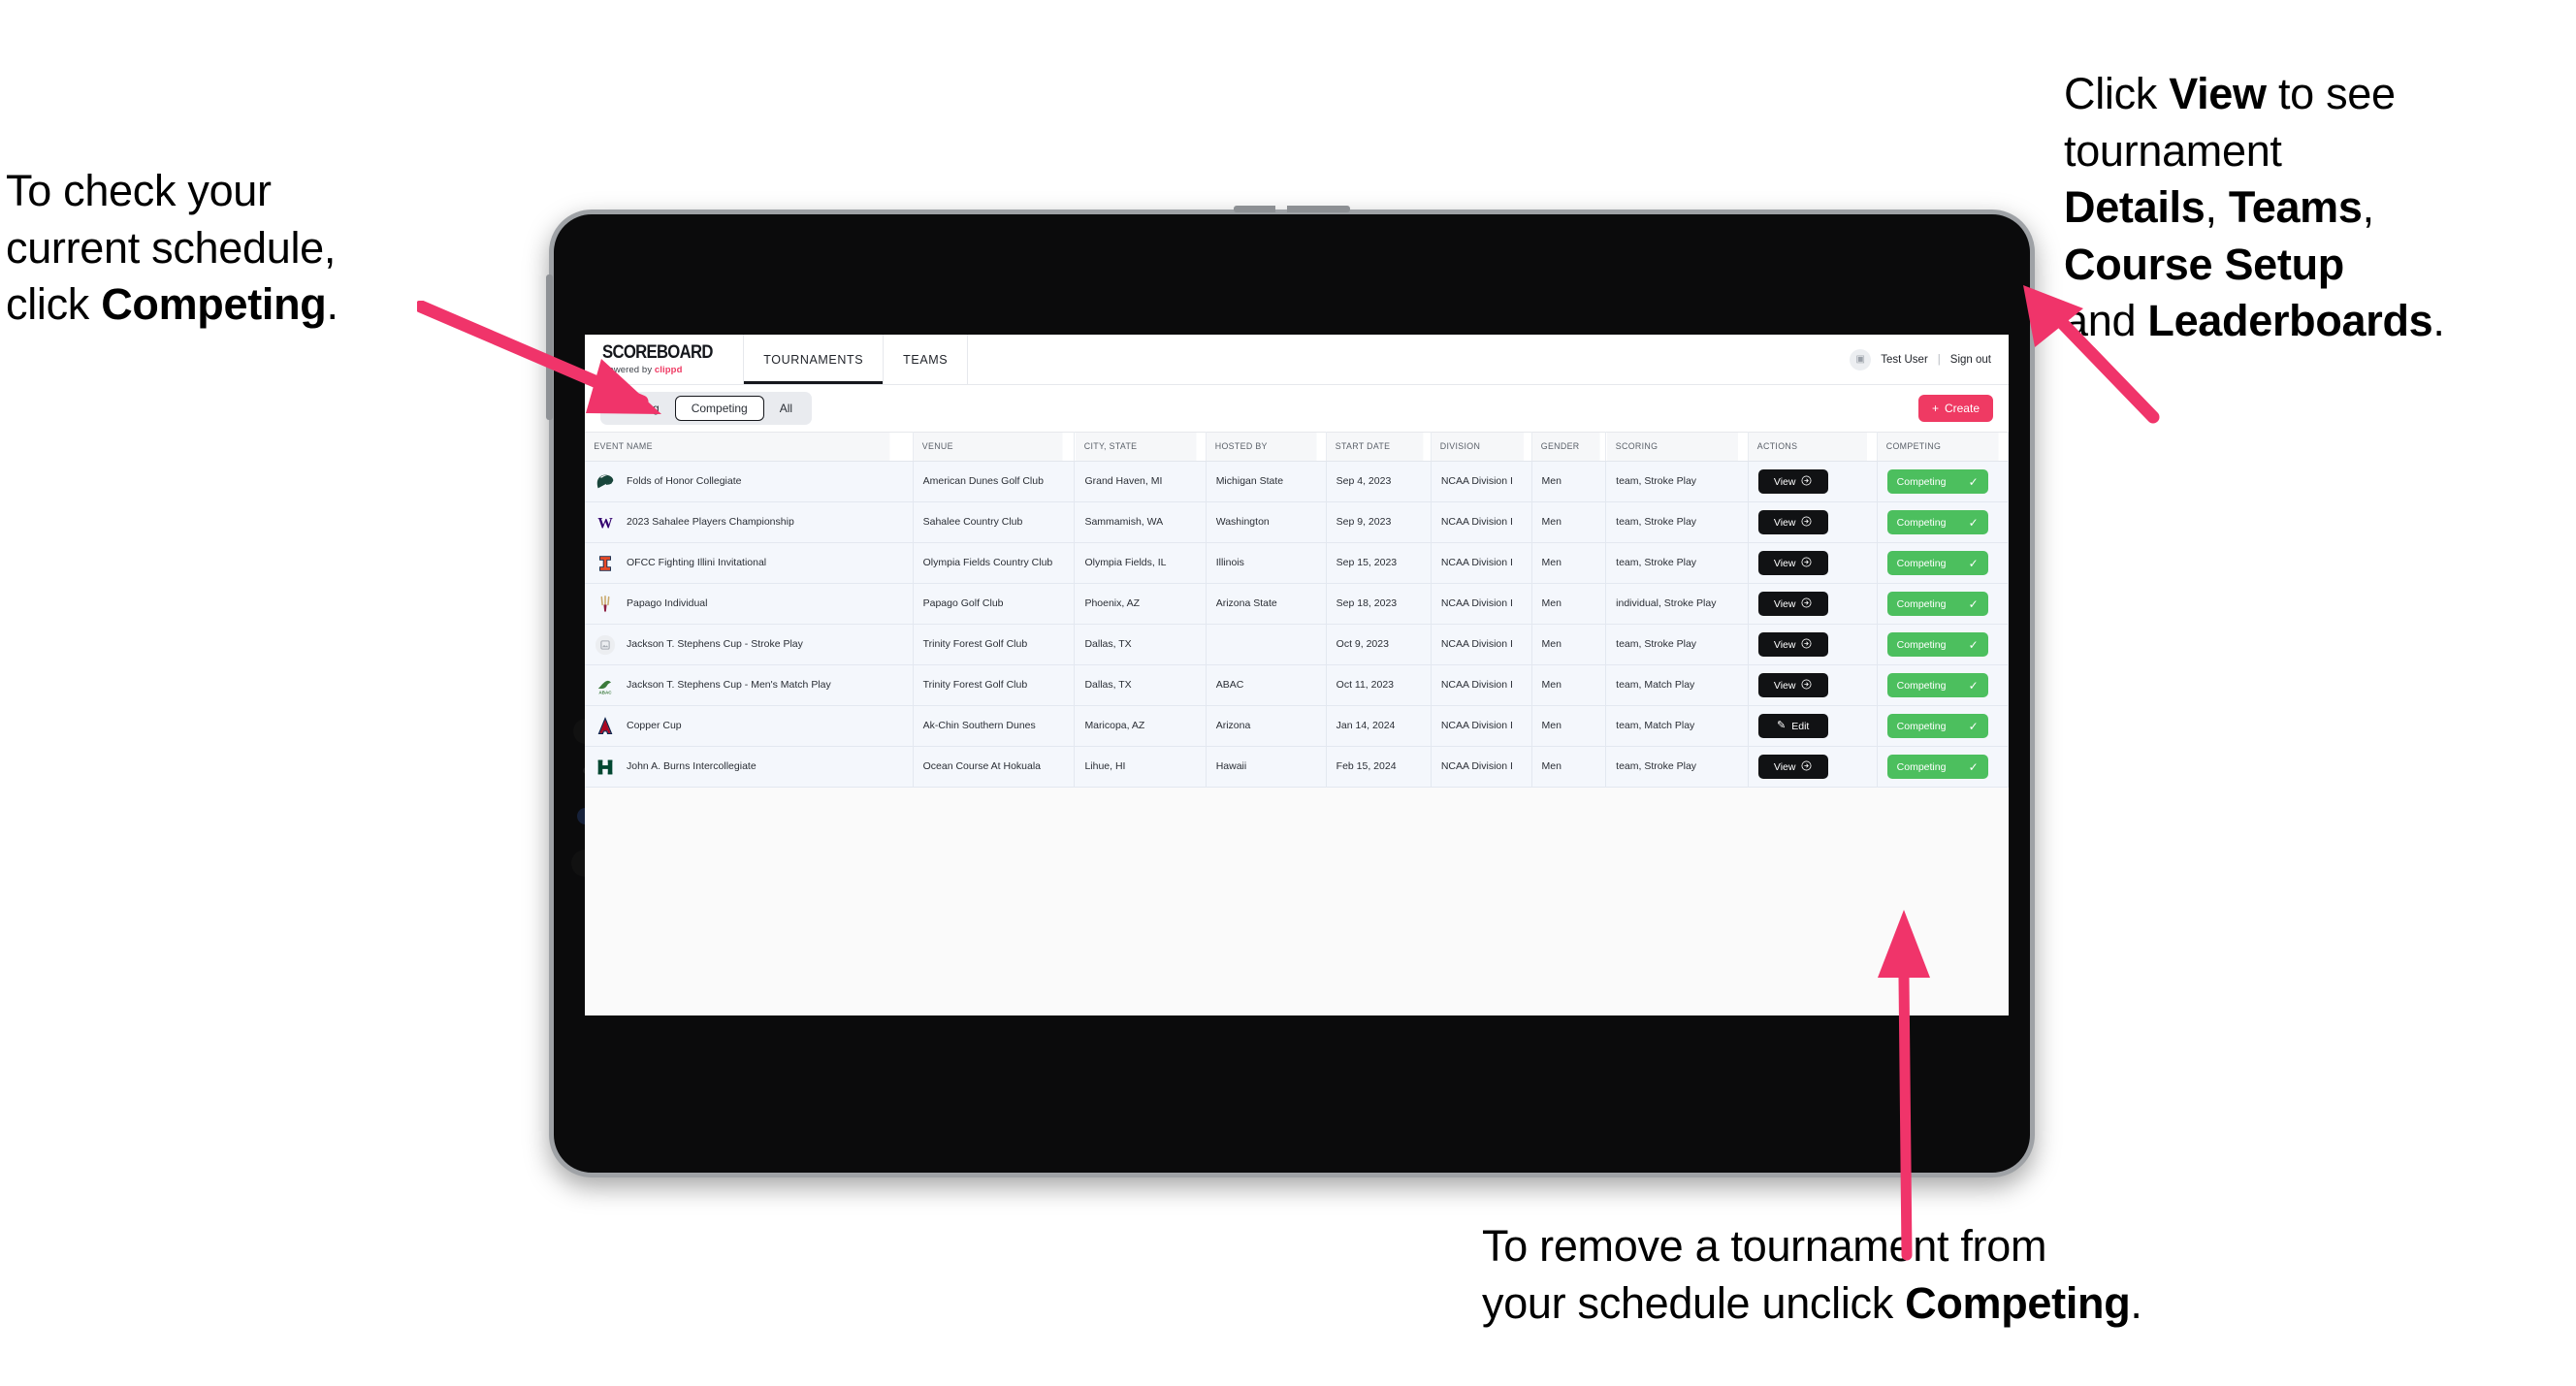 The width and height of the screenshot is (2576, 1386). Describe the element at coordinates (994, 481) in the screenshot. I see `cell-venue: American Dunes Golf Club` at that location.